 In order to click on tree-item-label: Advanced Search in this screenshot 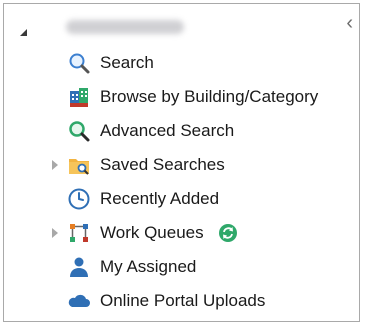, I will do `click(167, 130)`.